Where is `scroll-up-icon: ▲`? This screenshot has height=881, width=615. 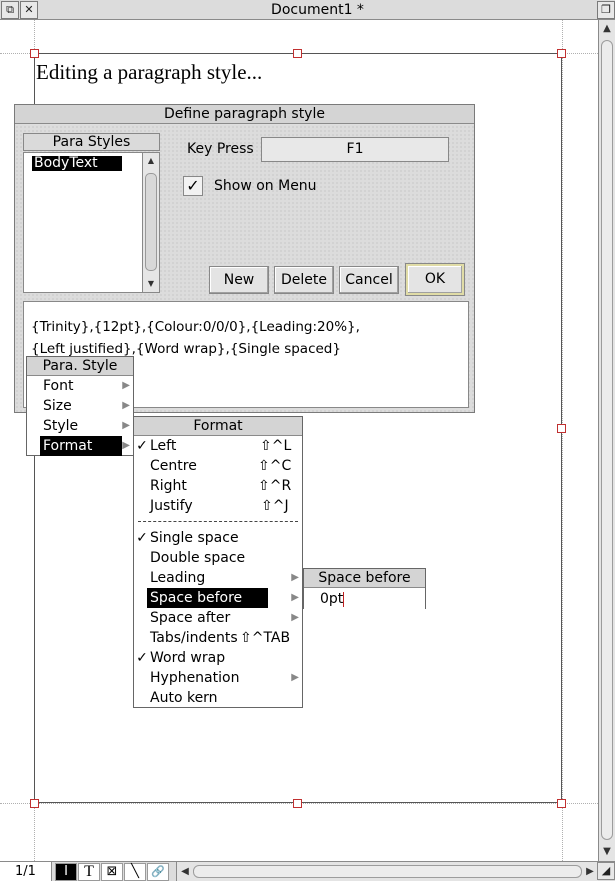
scroll-up-icon: ▲ is located at coordinates (607, 29).